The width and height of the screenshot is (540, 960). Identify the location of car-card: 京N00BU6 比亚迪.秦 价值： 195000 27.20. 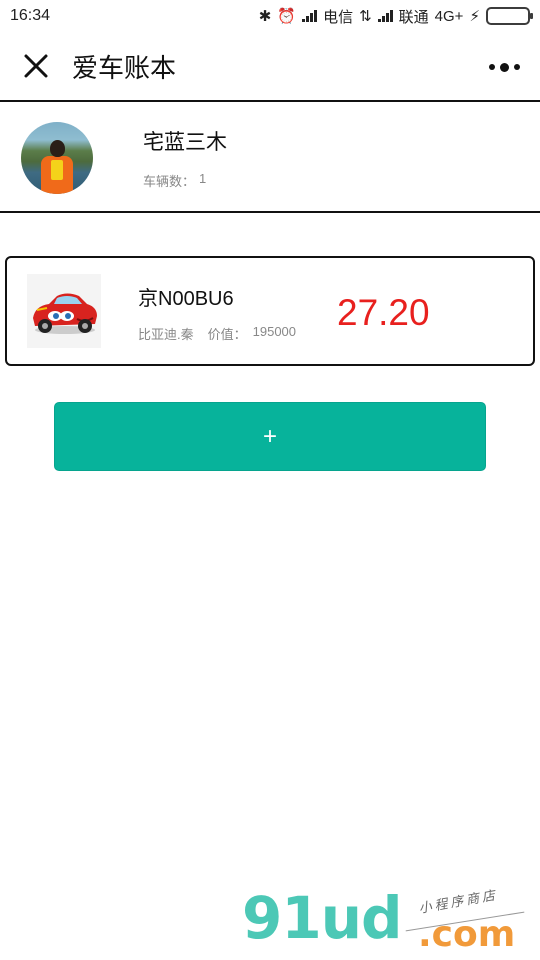
(270, 311).